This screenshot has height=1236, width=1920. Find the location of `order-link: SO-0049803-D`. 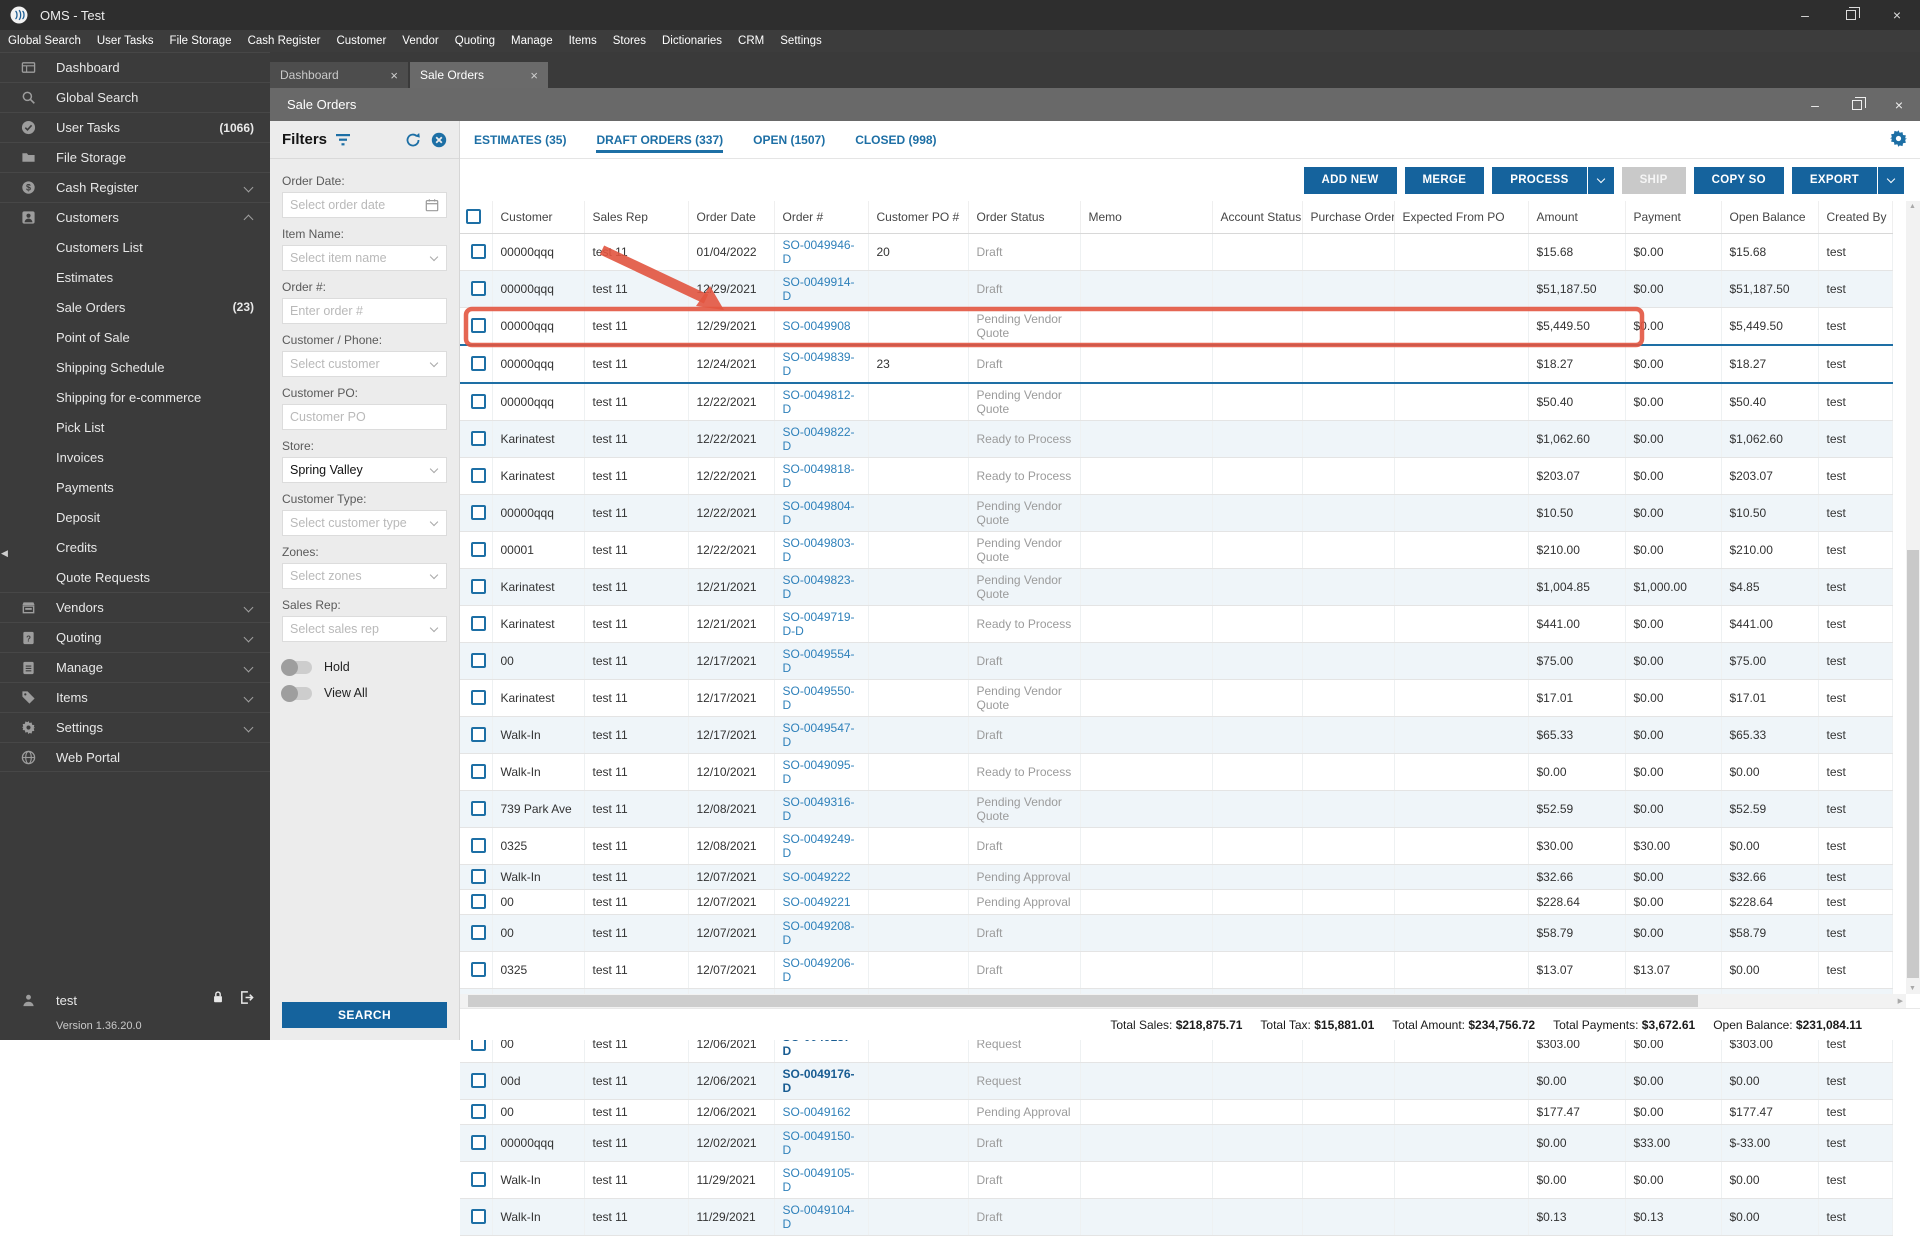

order-link: SO-0049803-D is located at coordinates (819, 550).